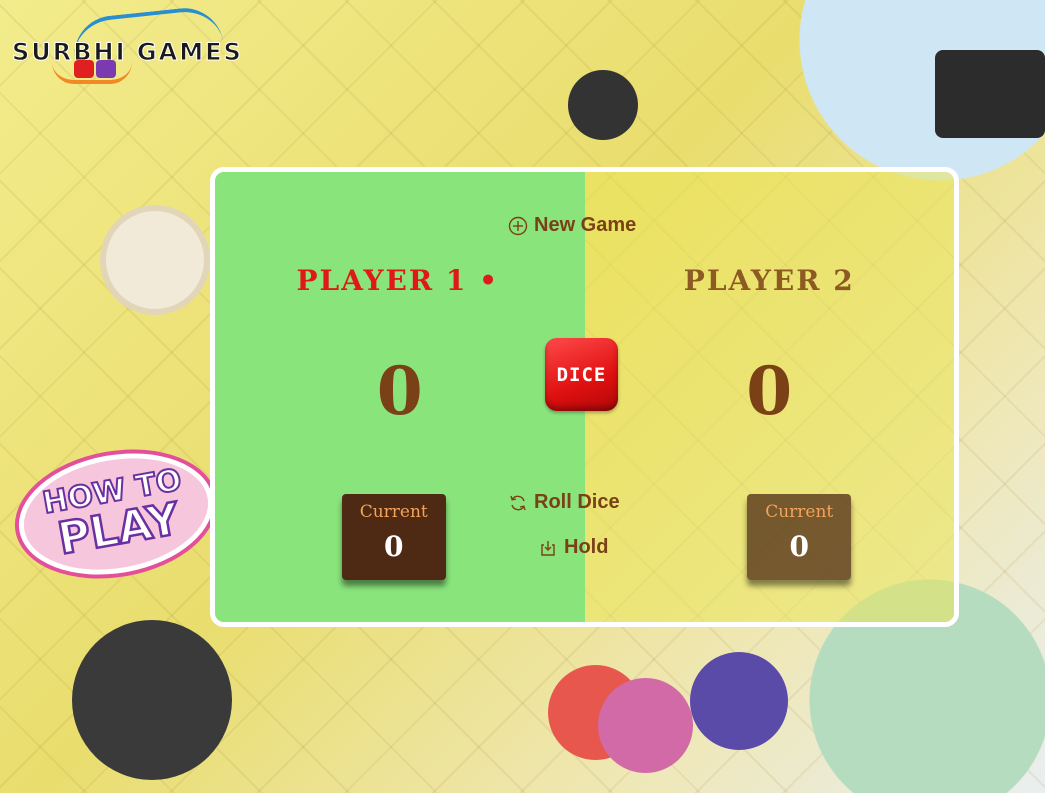 Image resolution: width=1045 pixels, height=793 pixels. Describe the element at coordinates (399, 391) in the screenshot. I see `player-1-score: 0` at that location.